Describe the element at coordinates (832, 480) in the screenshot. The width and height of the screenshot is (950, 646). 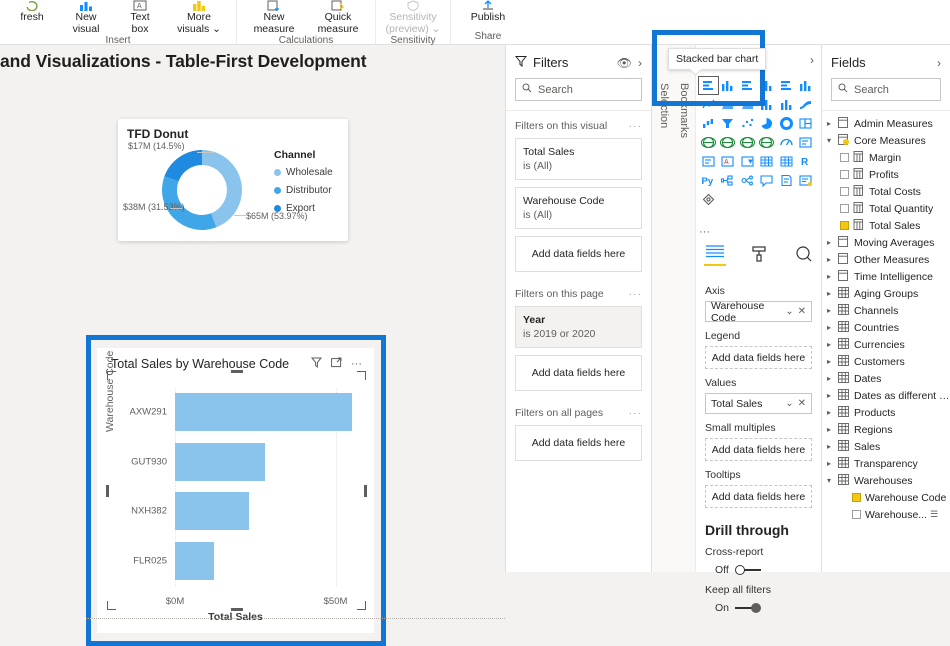
I see `chevron-down-icon: ▾` at that location.